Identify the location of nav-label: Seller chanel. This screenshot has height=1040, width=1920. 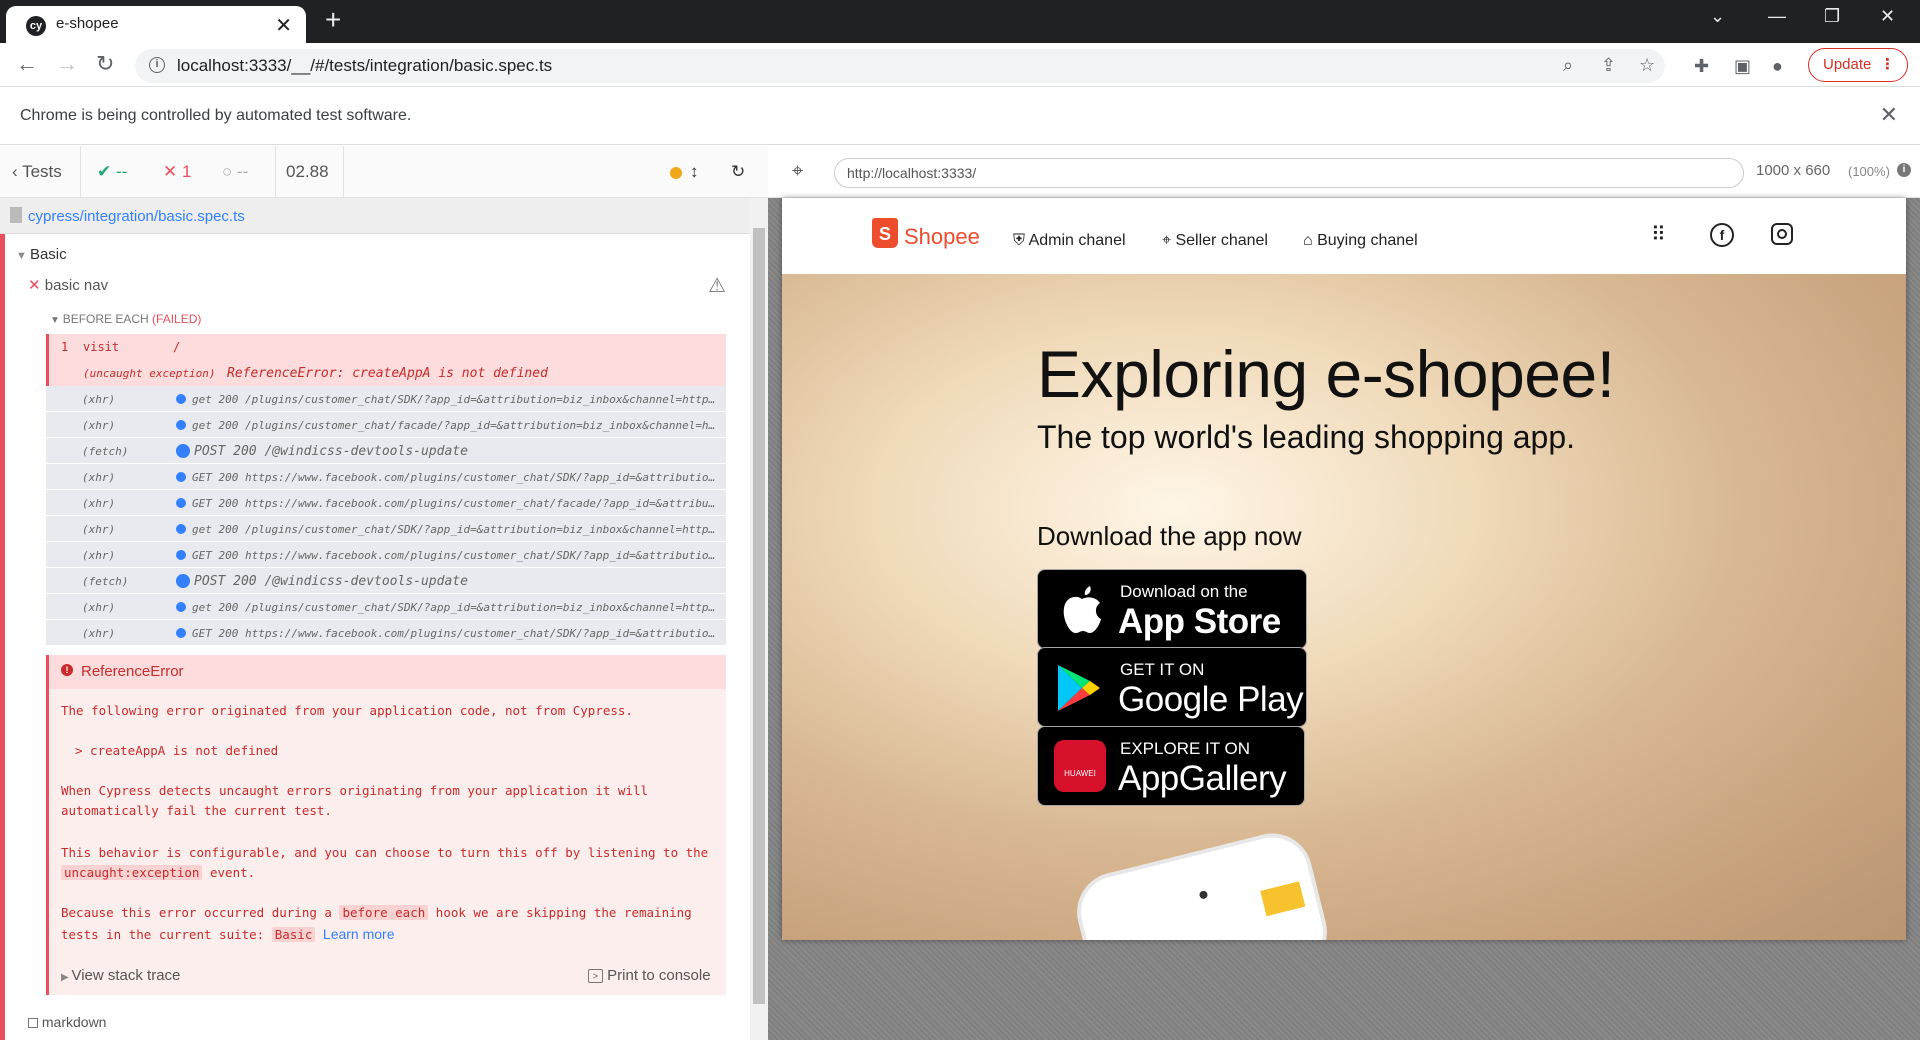
(1221, 240).